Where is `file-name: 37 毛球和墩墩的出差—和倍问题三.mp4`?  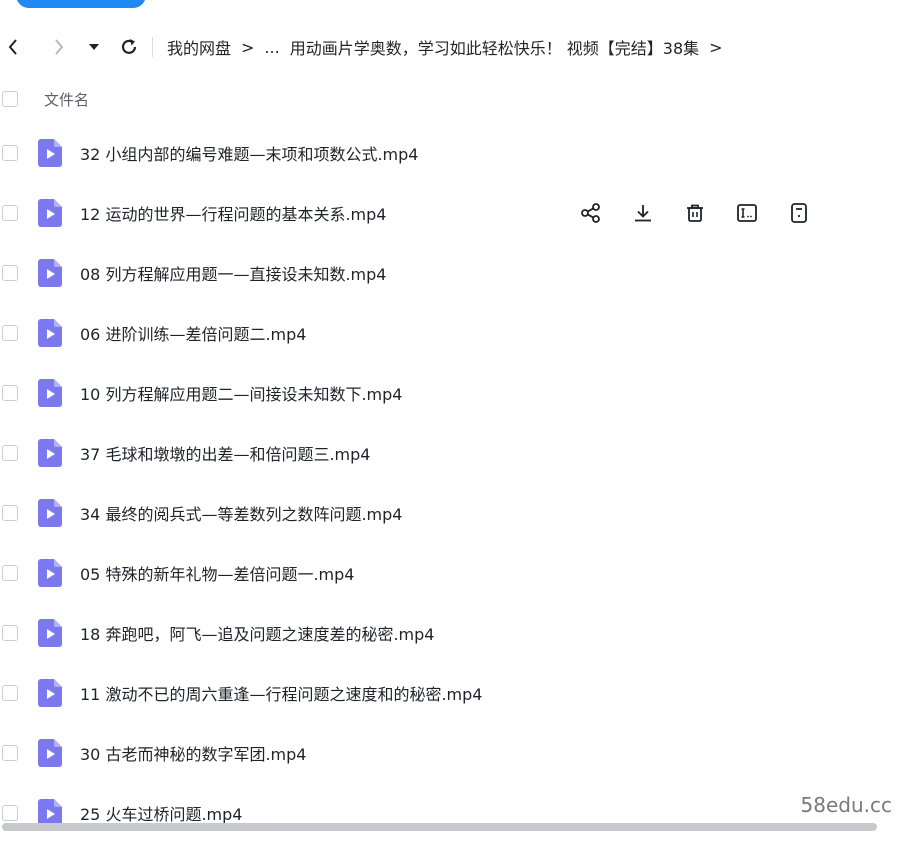
file-name: 37 毛球和墩墩的出差—和倍问题三.mp4 is located at coordinates (225, 453).